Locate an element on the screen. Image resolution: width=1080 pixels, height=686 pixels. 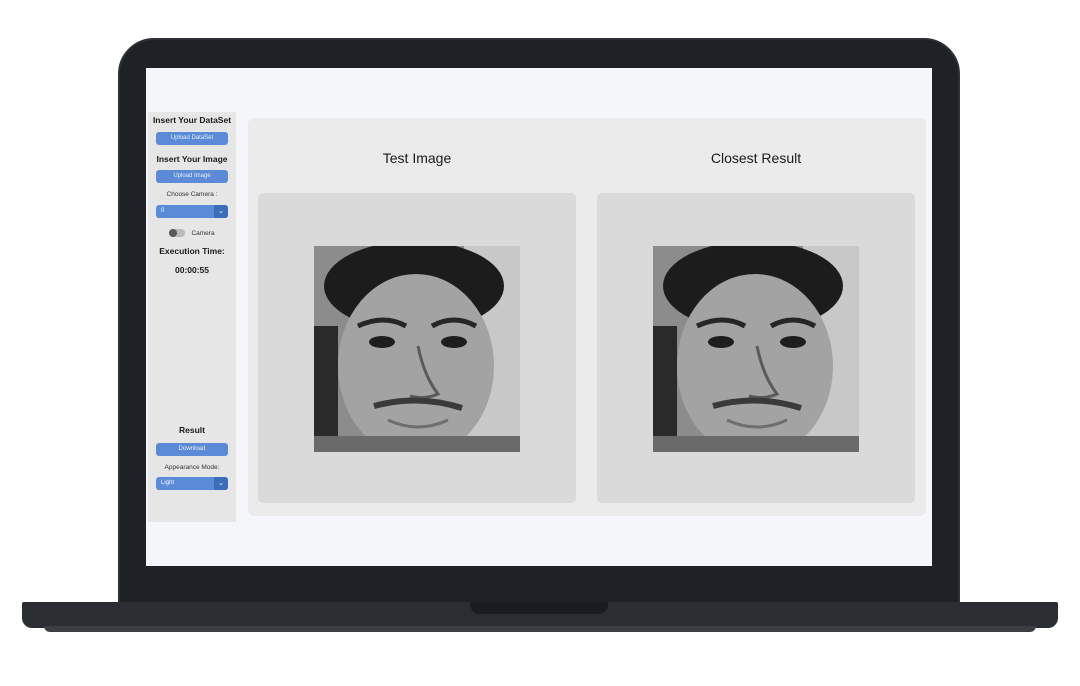
camera-select: 0 ⌄ is located at coordinates (192, 211).